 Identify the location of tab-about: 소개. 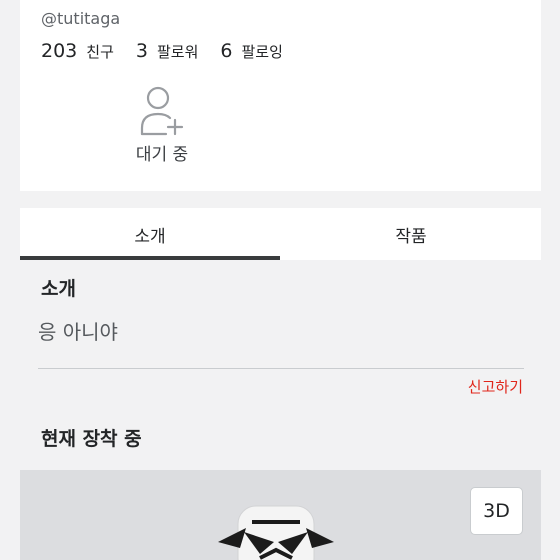
(150, 234).